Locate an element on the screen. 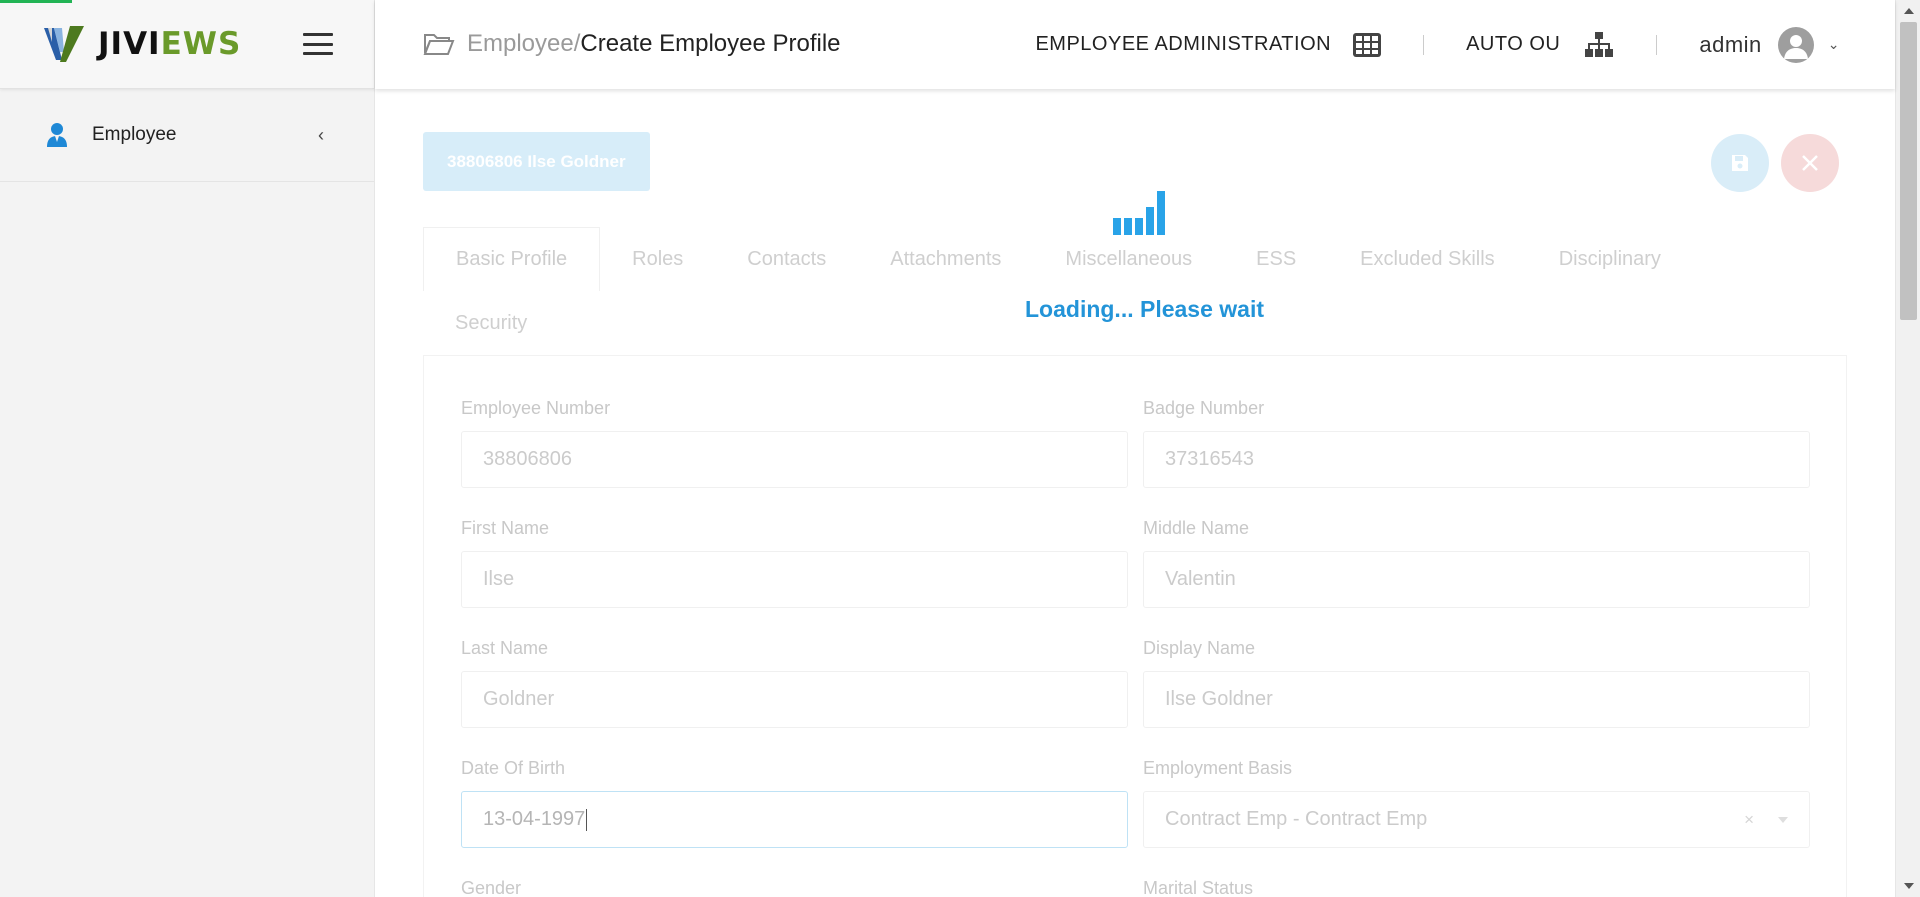 The image size is (1920, 897). breadcrumb-parent: Employee/ is located at coordinates (523, 44).